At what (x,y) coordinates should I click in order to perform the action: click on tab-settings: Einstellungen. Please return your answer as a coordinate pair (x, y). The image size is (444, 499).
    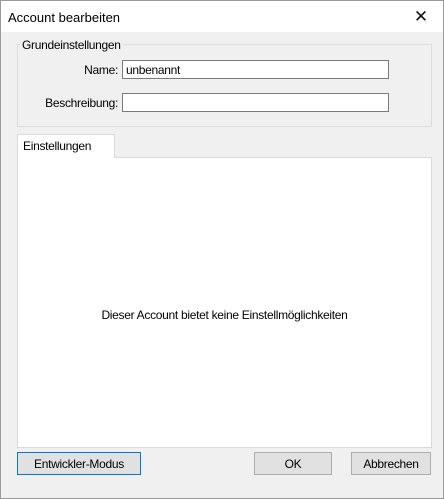
    Looking at the image, I should click on (66, 146).